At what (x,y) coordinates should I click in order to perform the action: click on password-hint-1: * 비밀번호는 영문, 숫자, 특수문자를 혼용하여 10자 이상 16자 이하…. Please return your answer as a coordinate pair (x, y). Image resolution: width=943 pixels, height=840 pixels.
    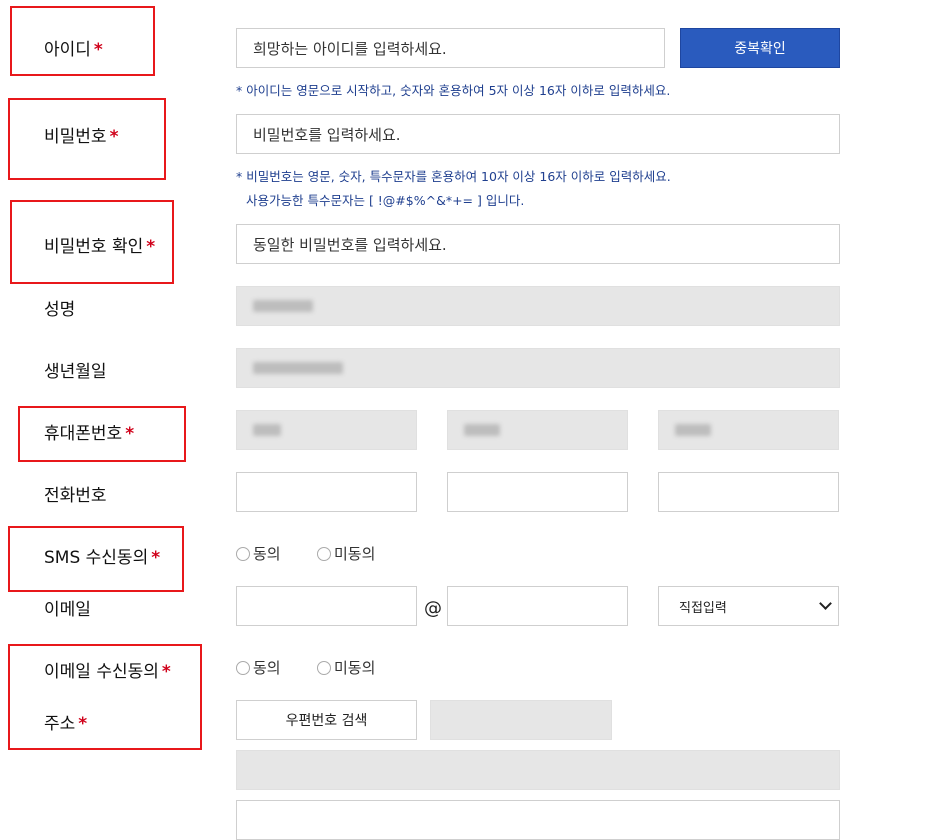
    Looking at the image, I should click on (453, 176).